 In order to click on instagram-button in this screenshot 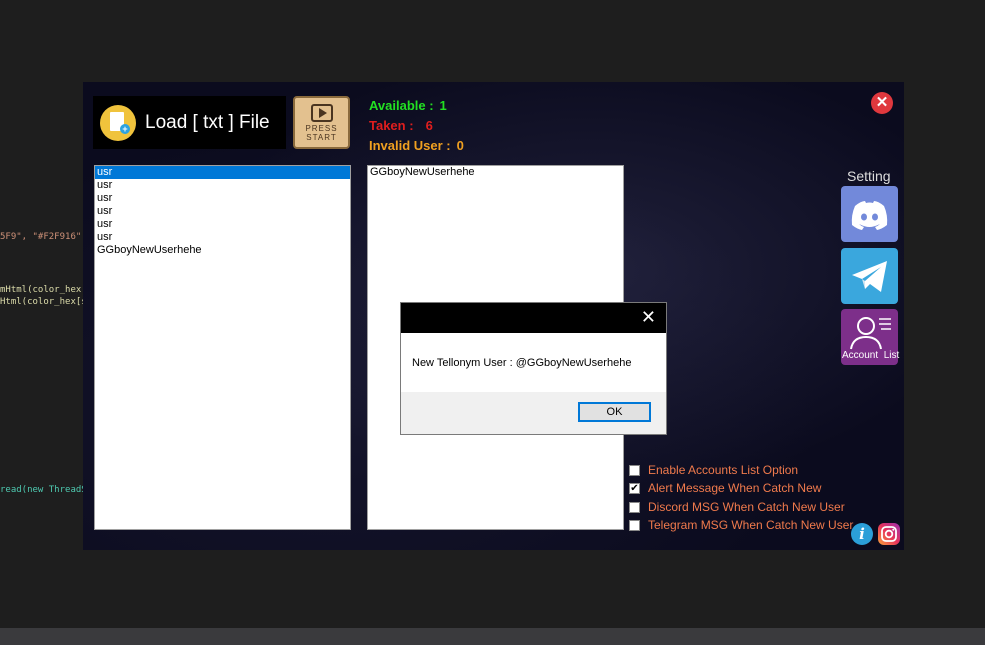, I will do `click(889, 534)`.